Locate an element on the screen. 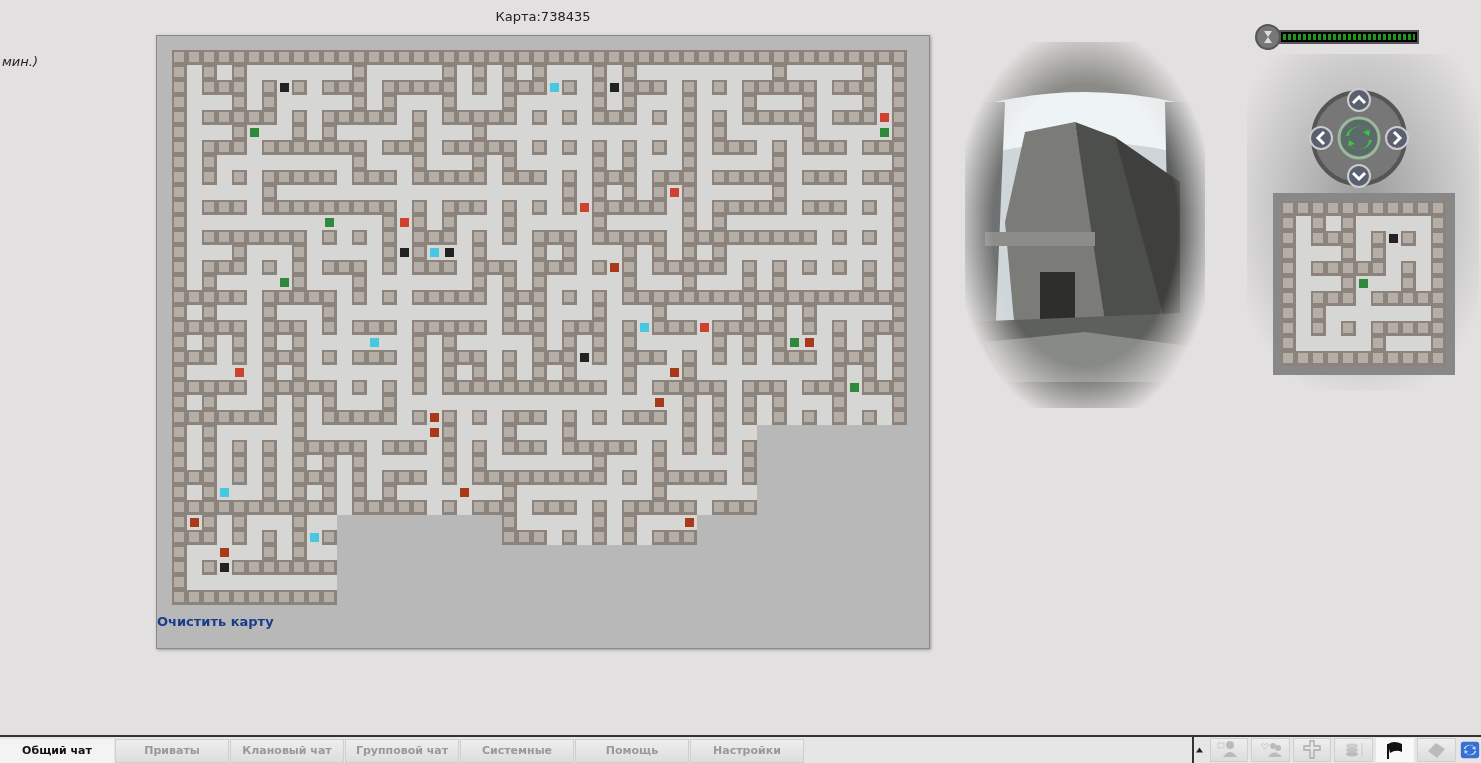 This screenshot has width=1481, height=763. chat-tab: Настройки is located at coordinates (747, 751).